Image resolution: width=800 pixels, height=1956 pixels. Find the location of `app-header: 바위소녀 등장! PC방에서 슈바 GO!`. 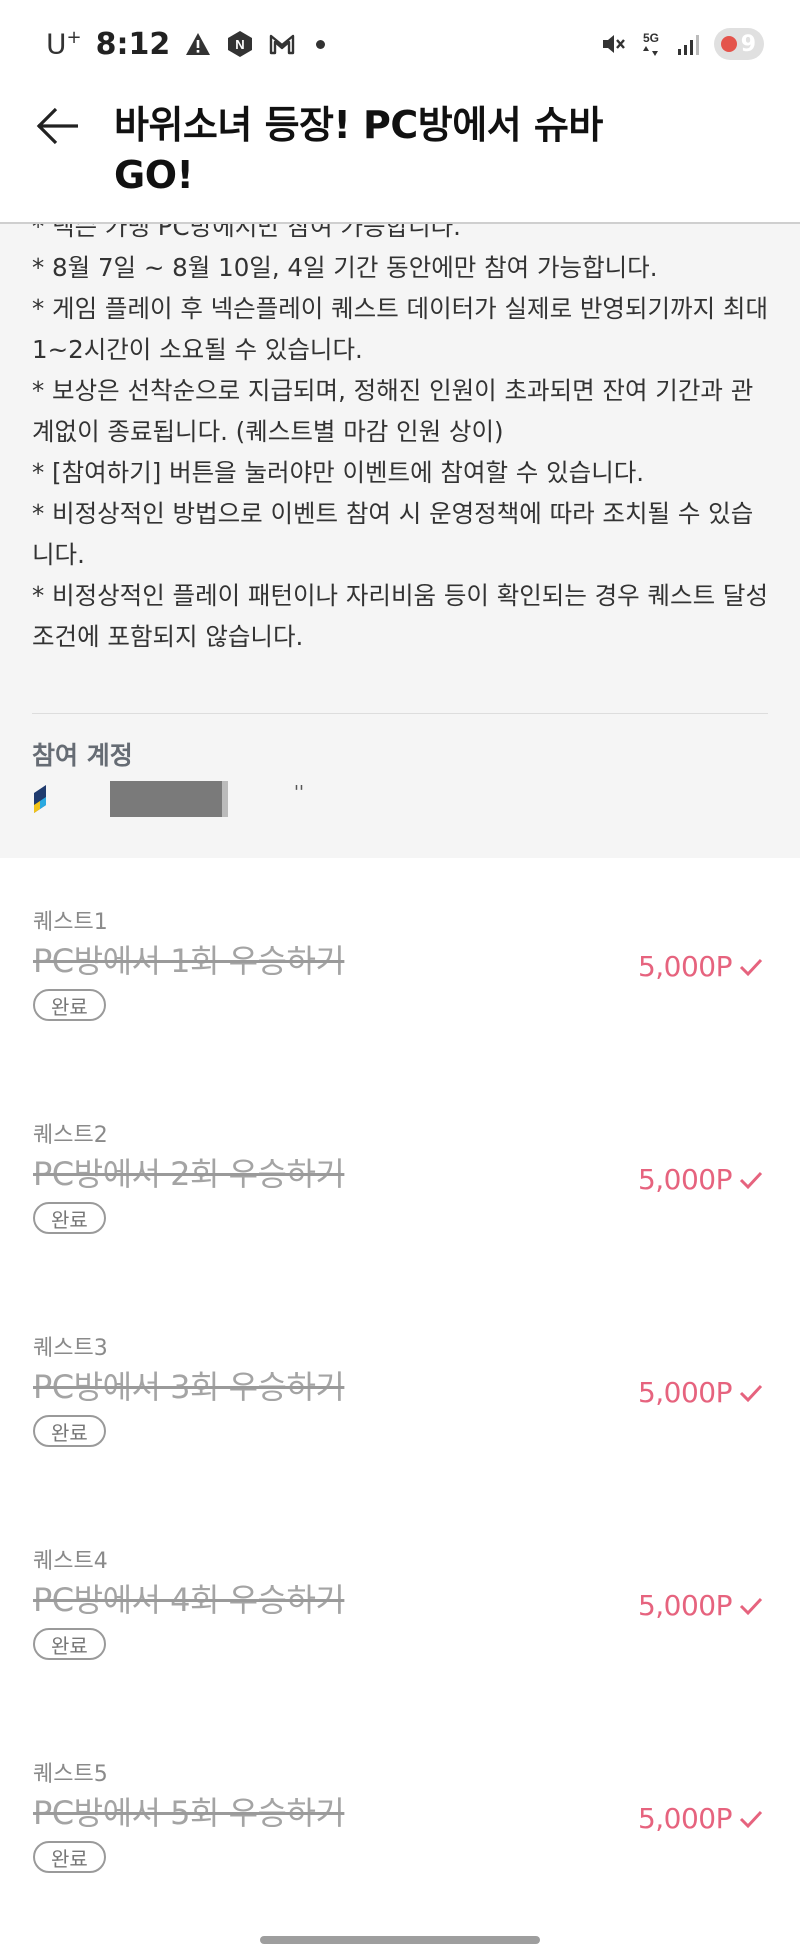

app-header: 바위소녀 등장! PC방에서 슈바 GO! is located at coordinates (400, 155).